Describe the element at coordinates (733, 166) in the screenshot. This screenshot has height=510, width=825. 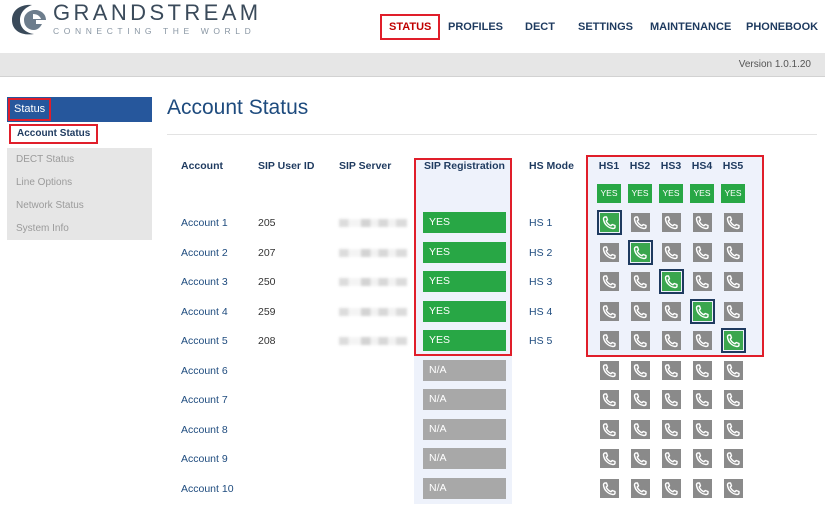
I see `column-header-hs5: HS5` at that location.